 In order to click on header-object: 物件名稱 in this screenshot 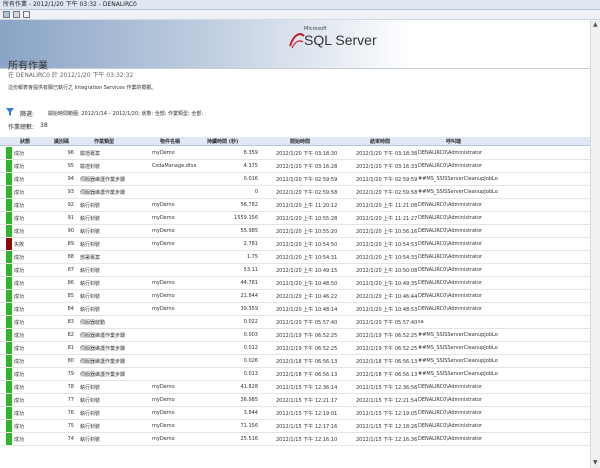, I will do `click(170, 141)`.